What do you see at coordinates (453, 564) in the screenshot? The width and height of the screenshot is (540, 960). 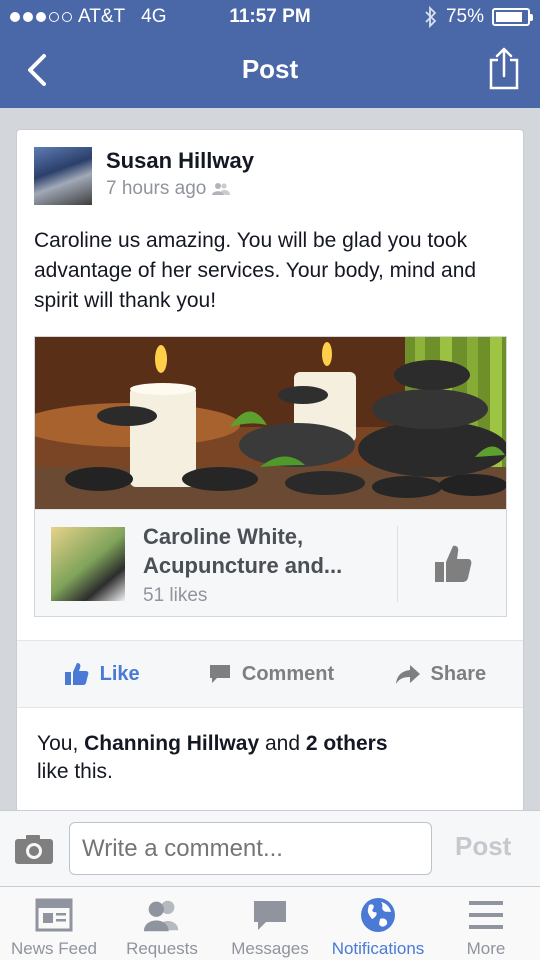 I see `like-page-thumb-icon` at bounding box center [453, 564].